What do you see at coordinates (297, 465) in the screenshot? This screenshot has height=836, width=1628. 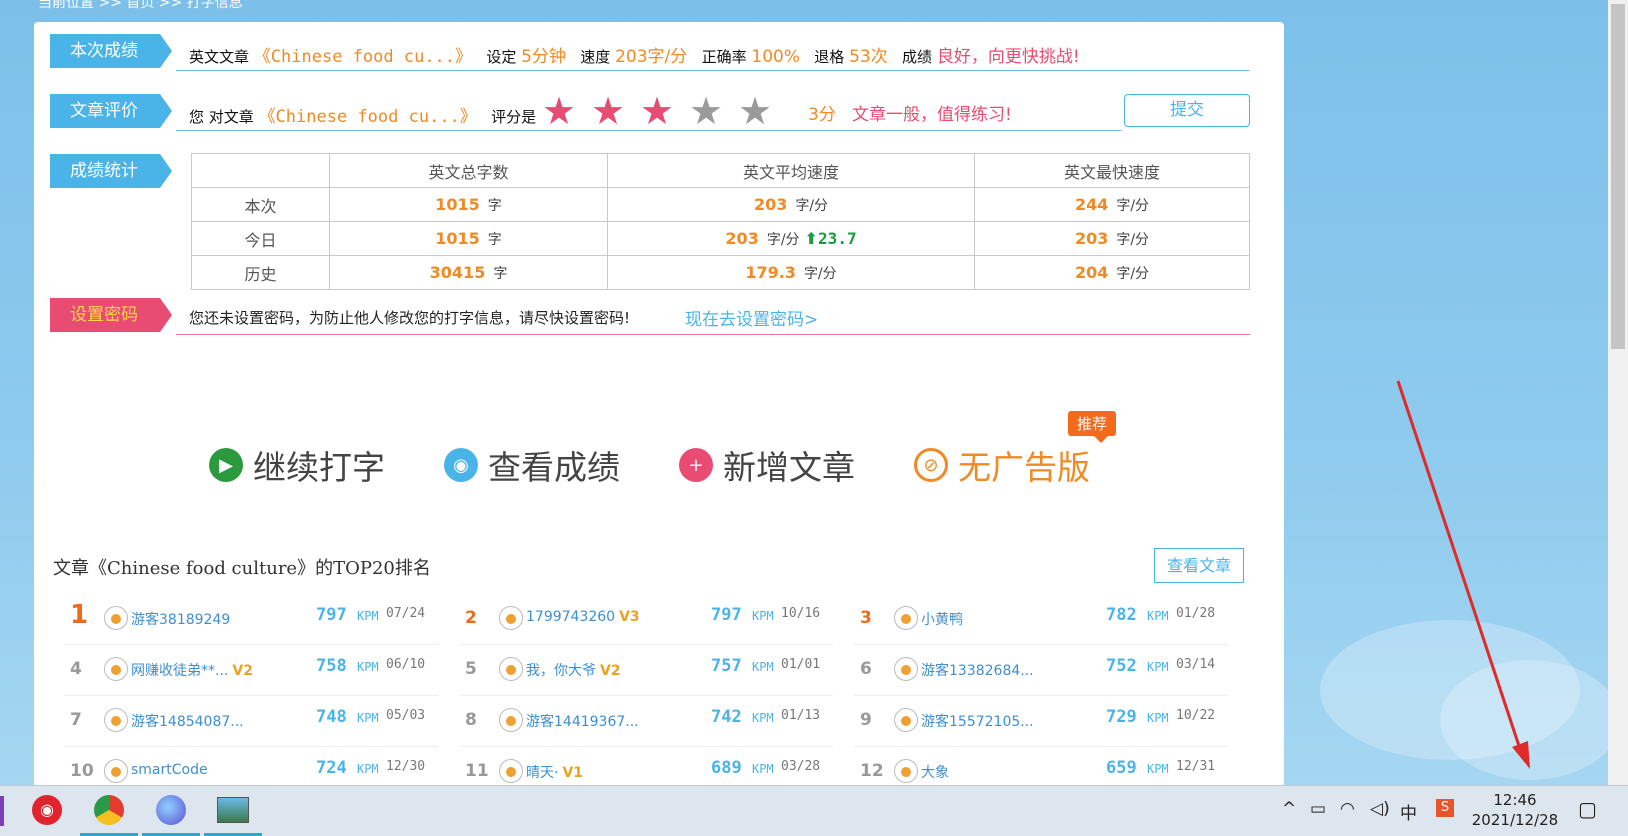 I see `continue-typing-button: ▶ 继续打字` at bounding box center [297, 465].